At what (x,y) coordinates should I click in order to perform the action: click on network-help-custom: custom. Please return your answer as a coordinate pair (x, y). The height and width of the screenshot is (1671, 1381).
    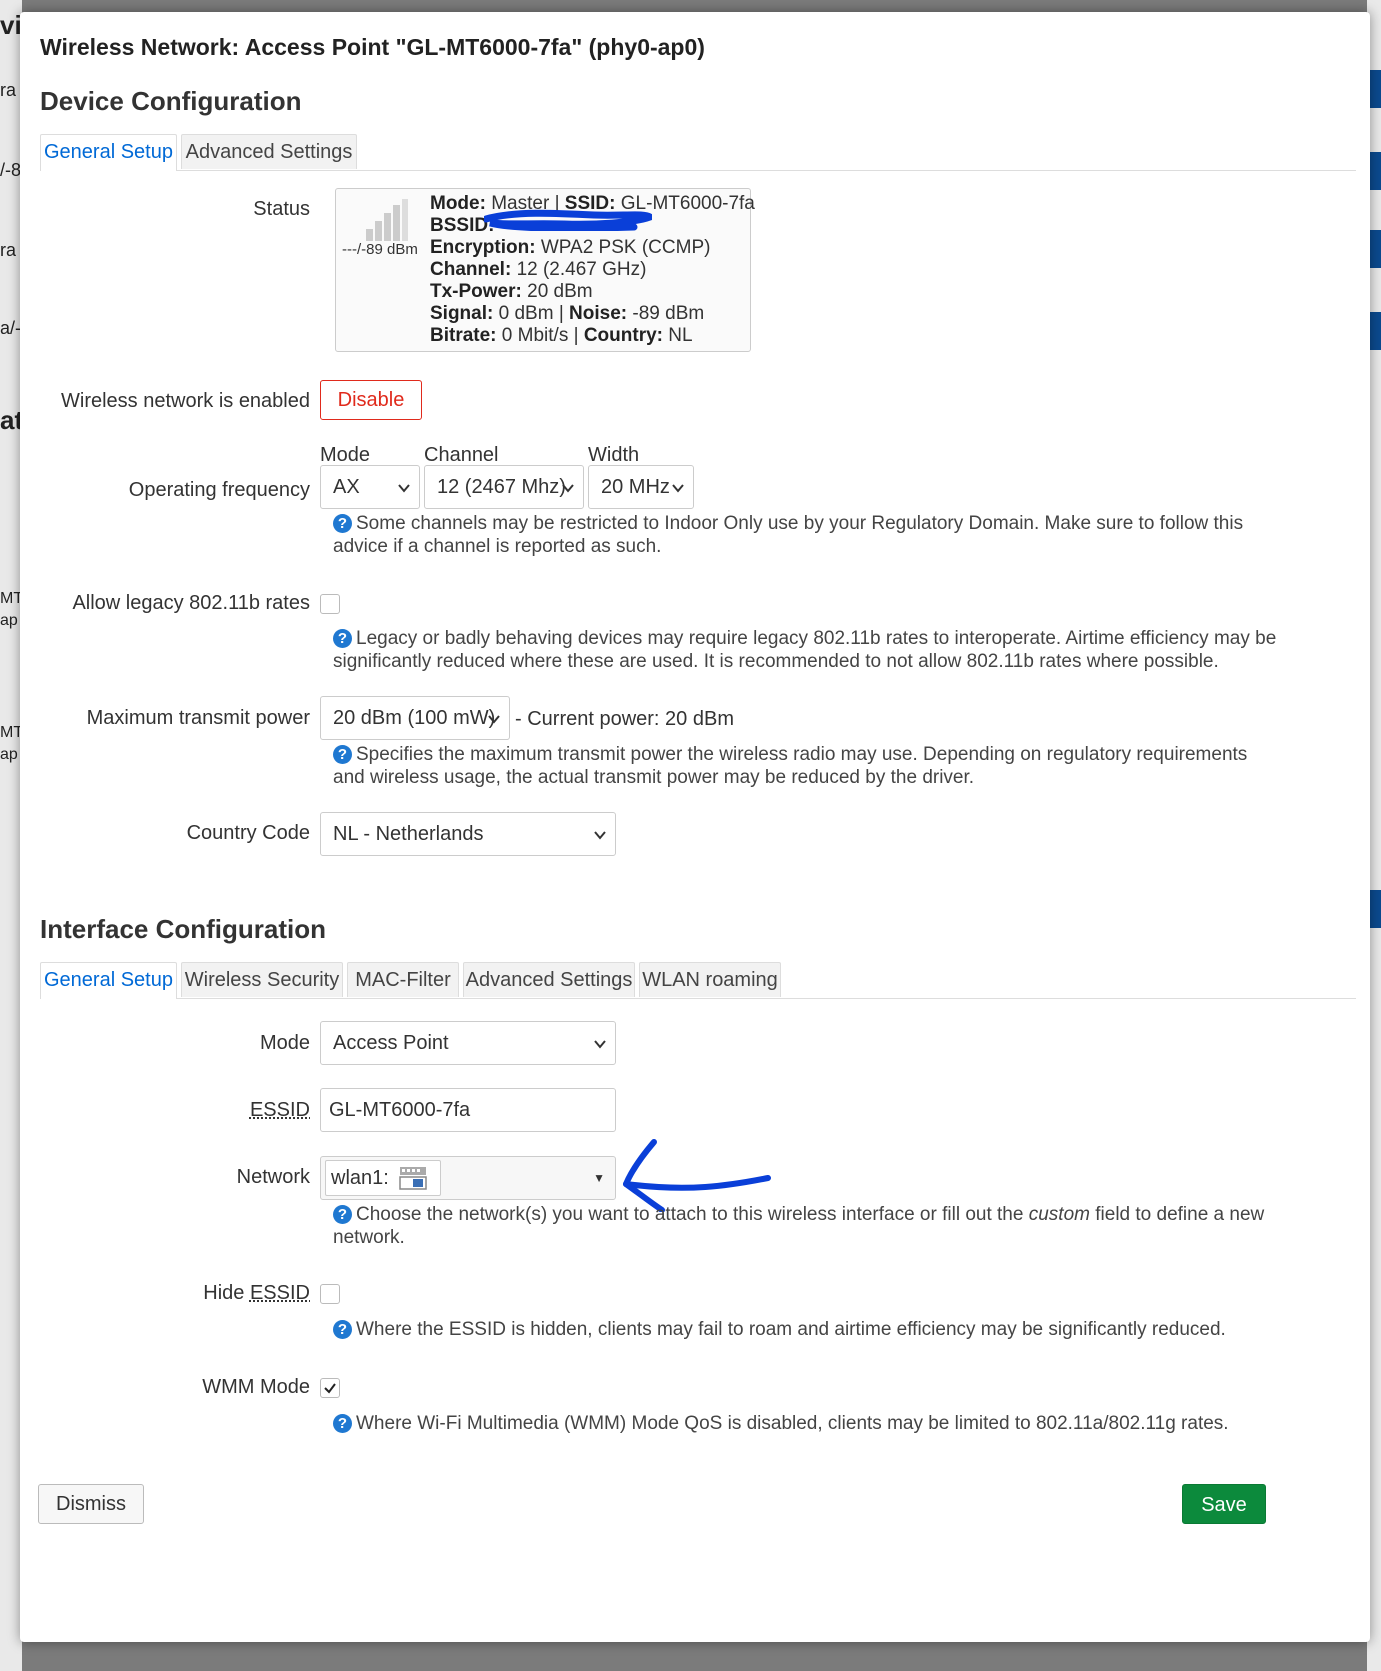
    Looking at the image, I should click on (1059, 1214).